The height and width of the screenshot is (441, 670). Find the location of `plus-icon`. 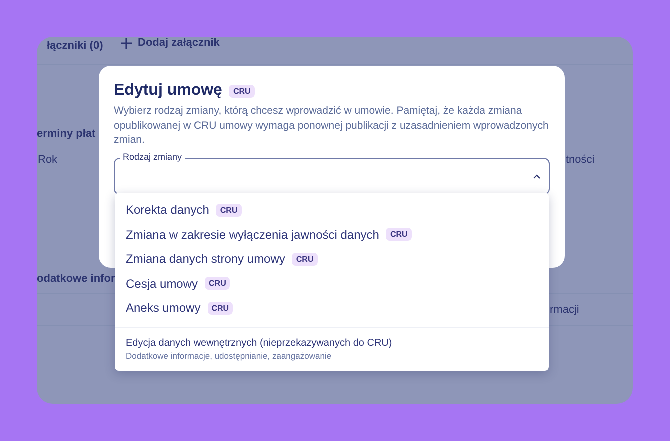

plus-icon is located at coordinates (126, 43).